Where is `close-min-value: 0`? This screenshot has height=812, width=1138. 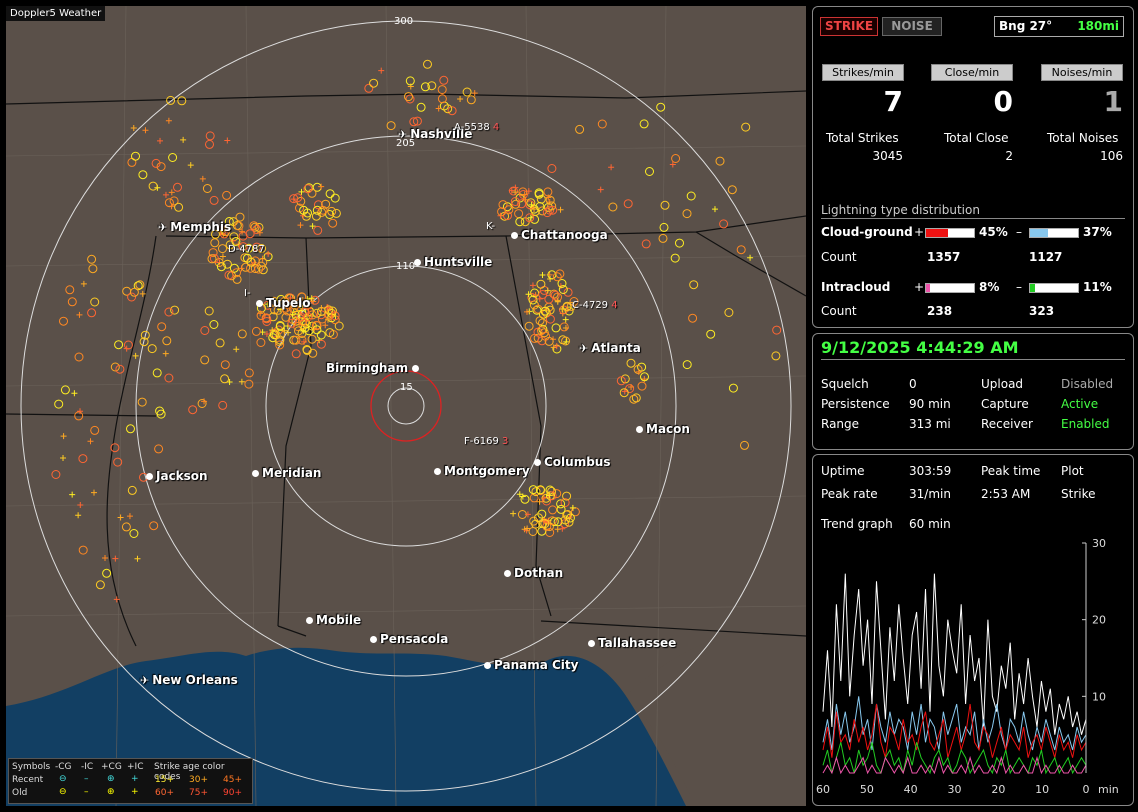
close-min-value: 0 is located at coordinates (1003, 101).